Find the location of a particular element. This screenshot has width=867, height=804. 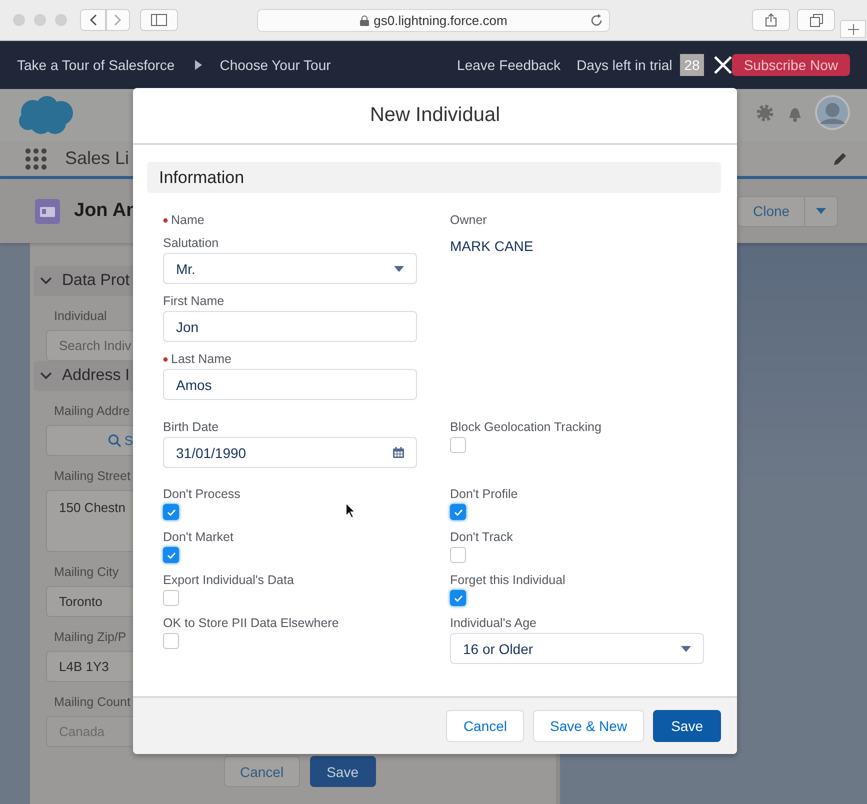

breadcrumb-link: Take a Tour of Salesforce is located at coordinates (96, 65).